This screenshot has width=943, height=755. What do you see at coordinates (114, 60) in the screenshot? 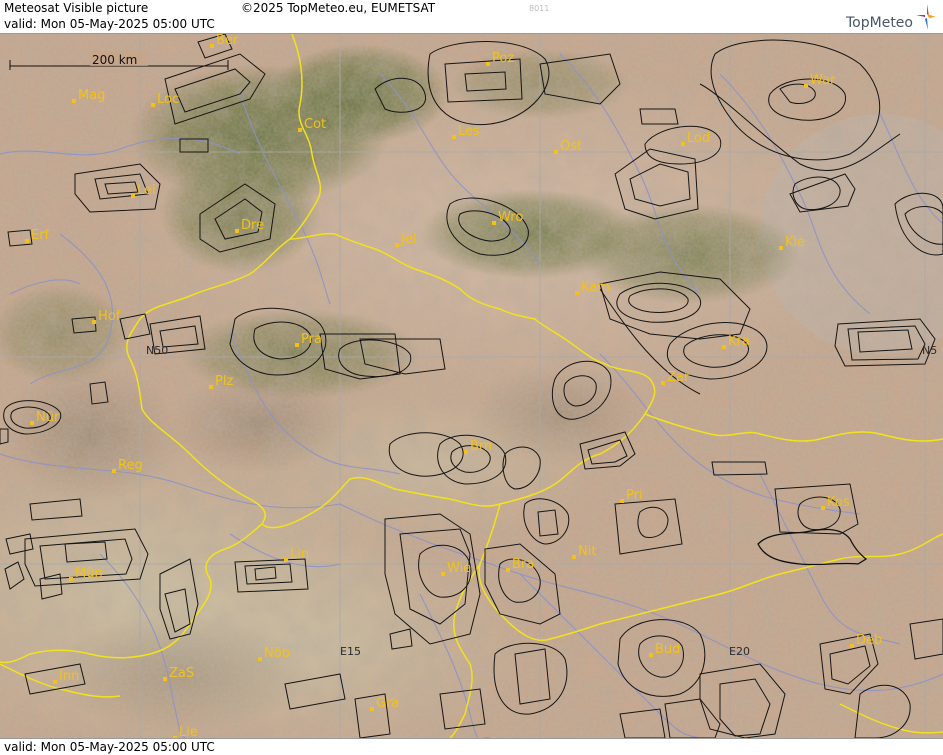
I see `scale-bar-label: 200 km` at bounding box center [114, 60].